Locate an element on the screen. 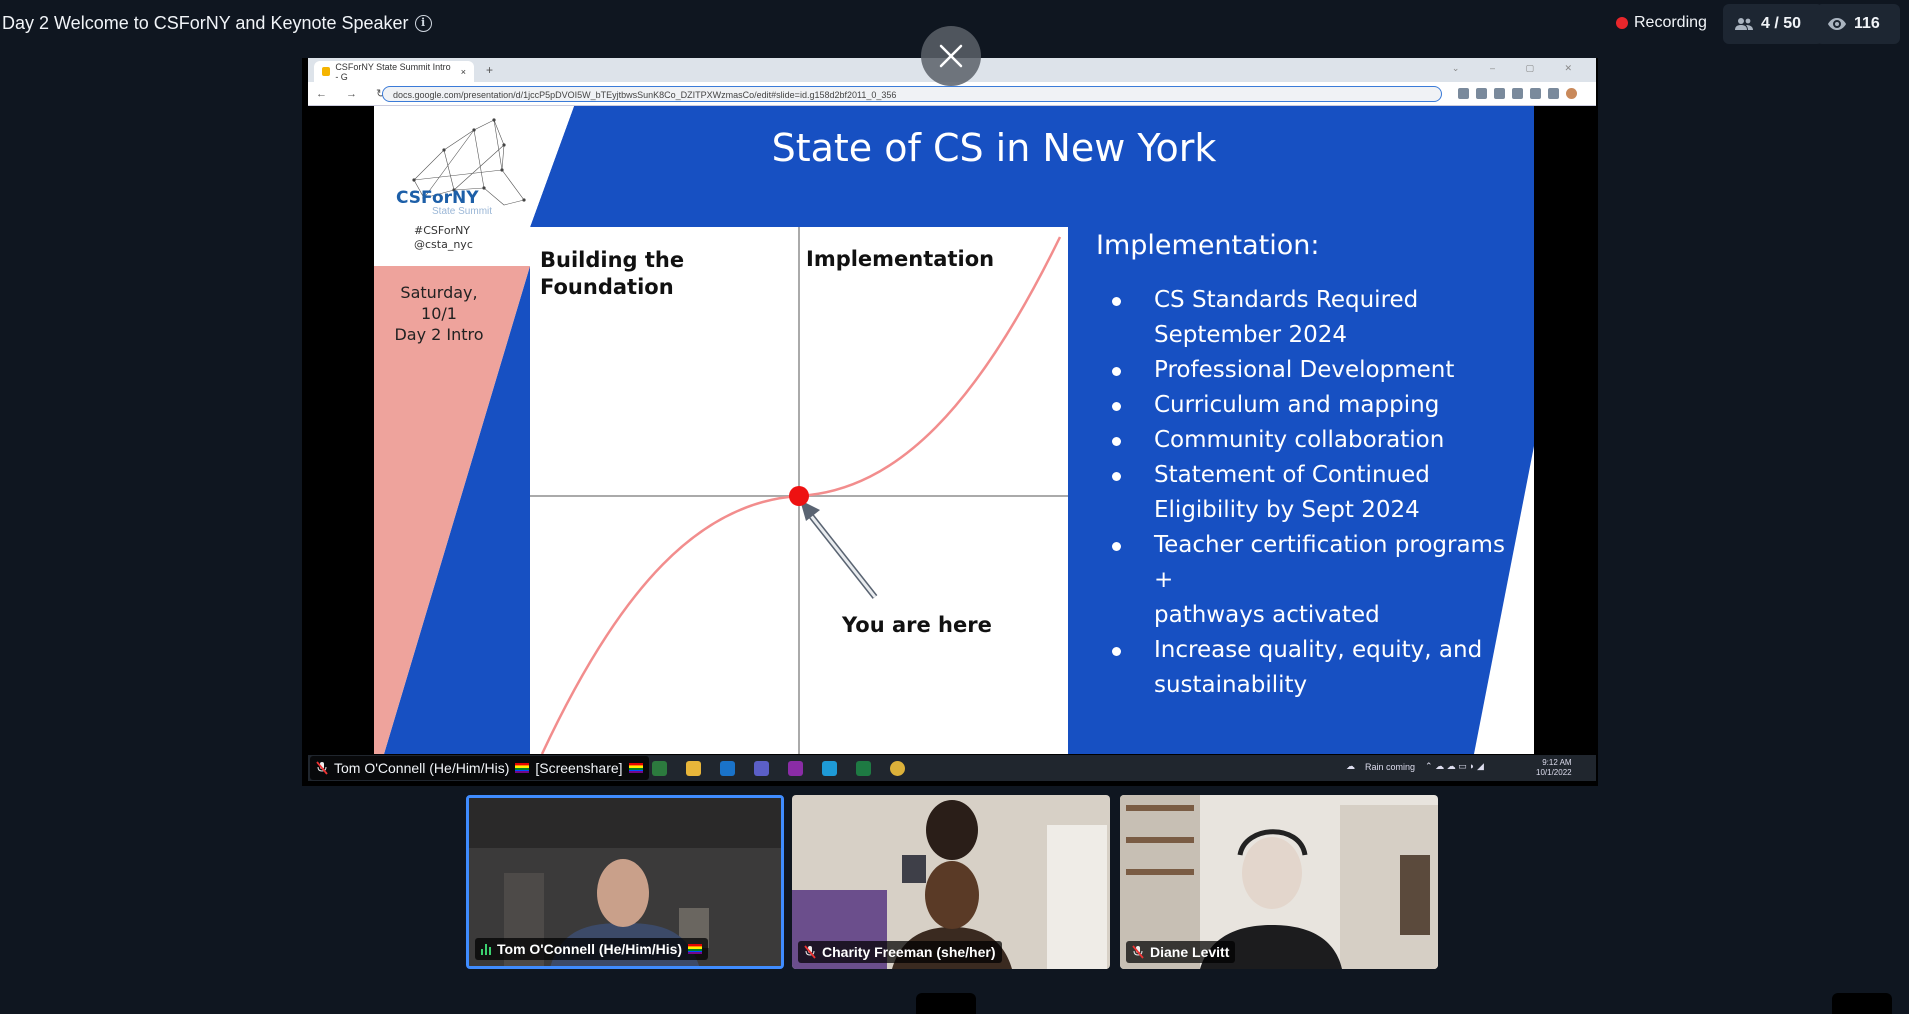 This screenshot has width=1909, height=1014. screenshare-presenter-tag: Tom O'Connell (He/Him/His) [Screenshare] is located at coordinates (479, 768).